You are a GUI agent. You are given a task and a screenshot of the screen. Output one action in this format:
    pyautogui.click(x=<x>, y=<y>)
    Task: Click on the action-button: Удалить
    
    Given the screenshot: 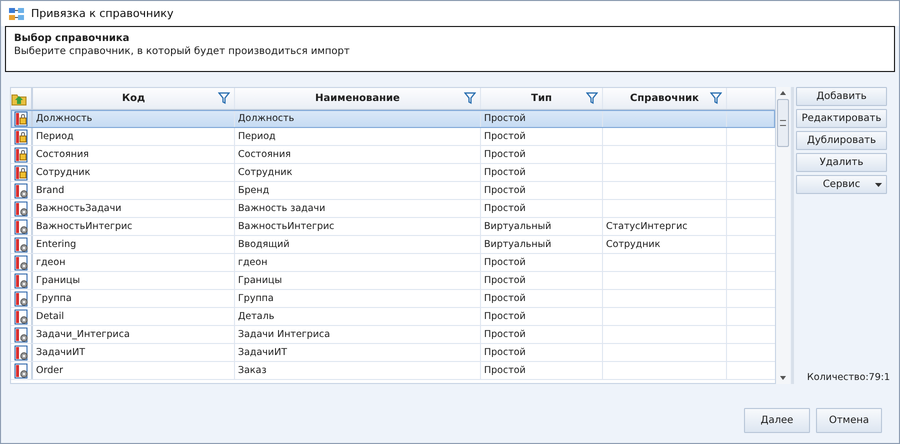 What is the action you would take?
    pyautogui.click(x=841, y=162)
    